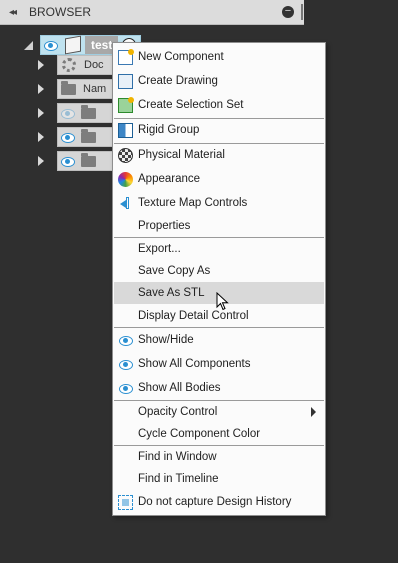  What do you see at coordinates (171, 293) in the screenshot?
I see `menu-item-label: Save As STL` at bounding box center [171, 293].